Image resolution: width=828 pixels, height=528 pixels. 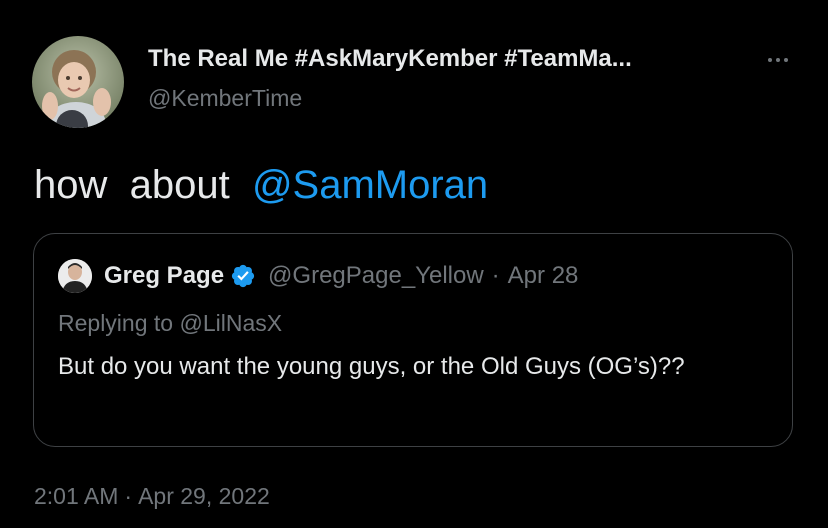 I want to click on quoted-author-avatar, so click(x=75, y=276).